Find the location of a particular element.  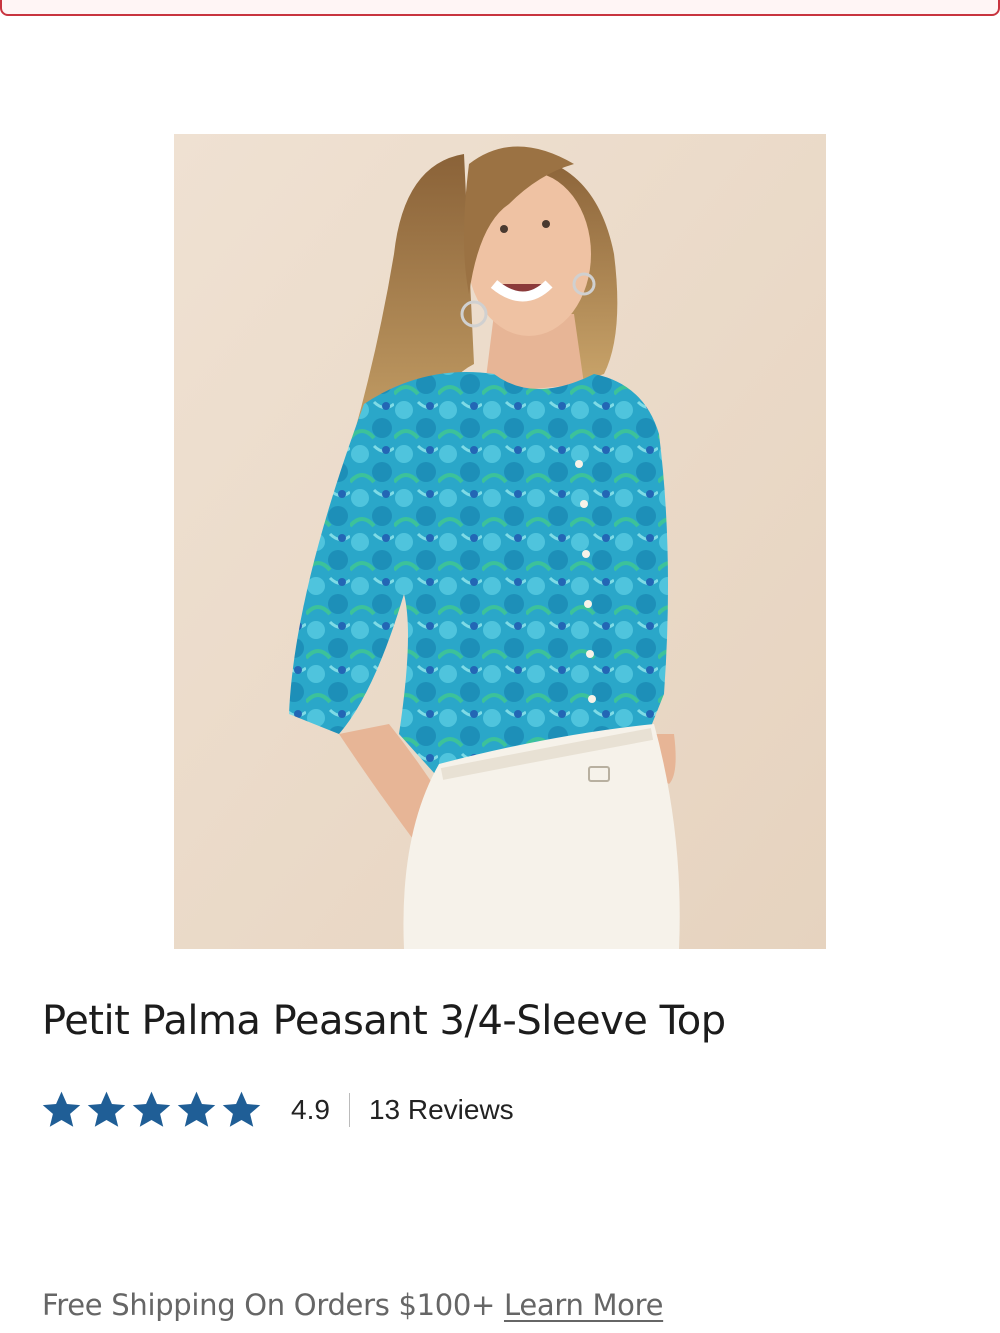

reviews-link: 13 Reviews is located at coordinates (441, 1110).